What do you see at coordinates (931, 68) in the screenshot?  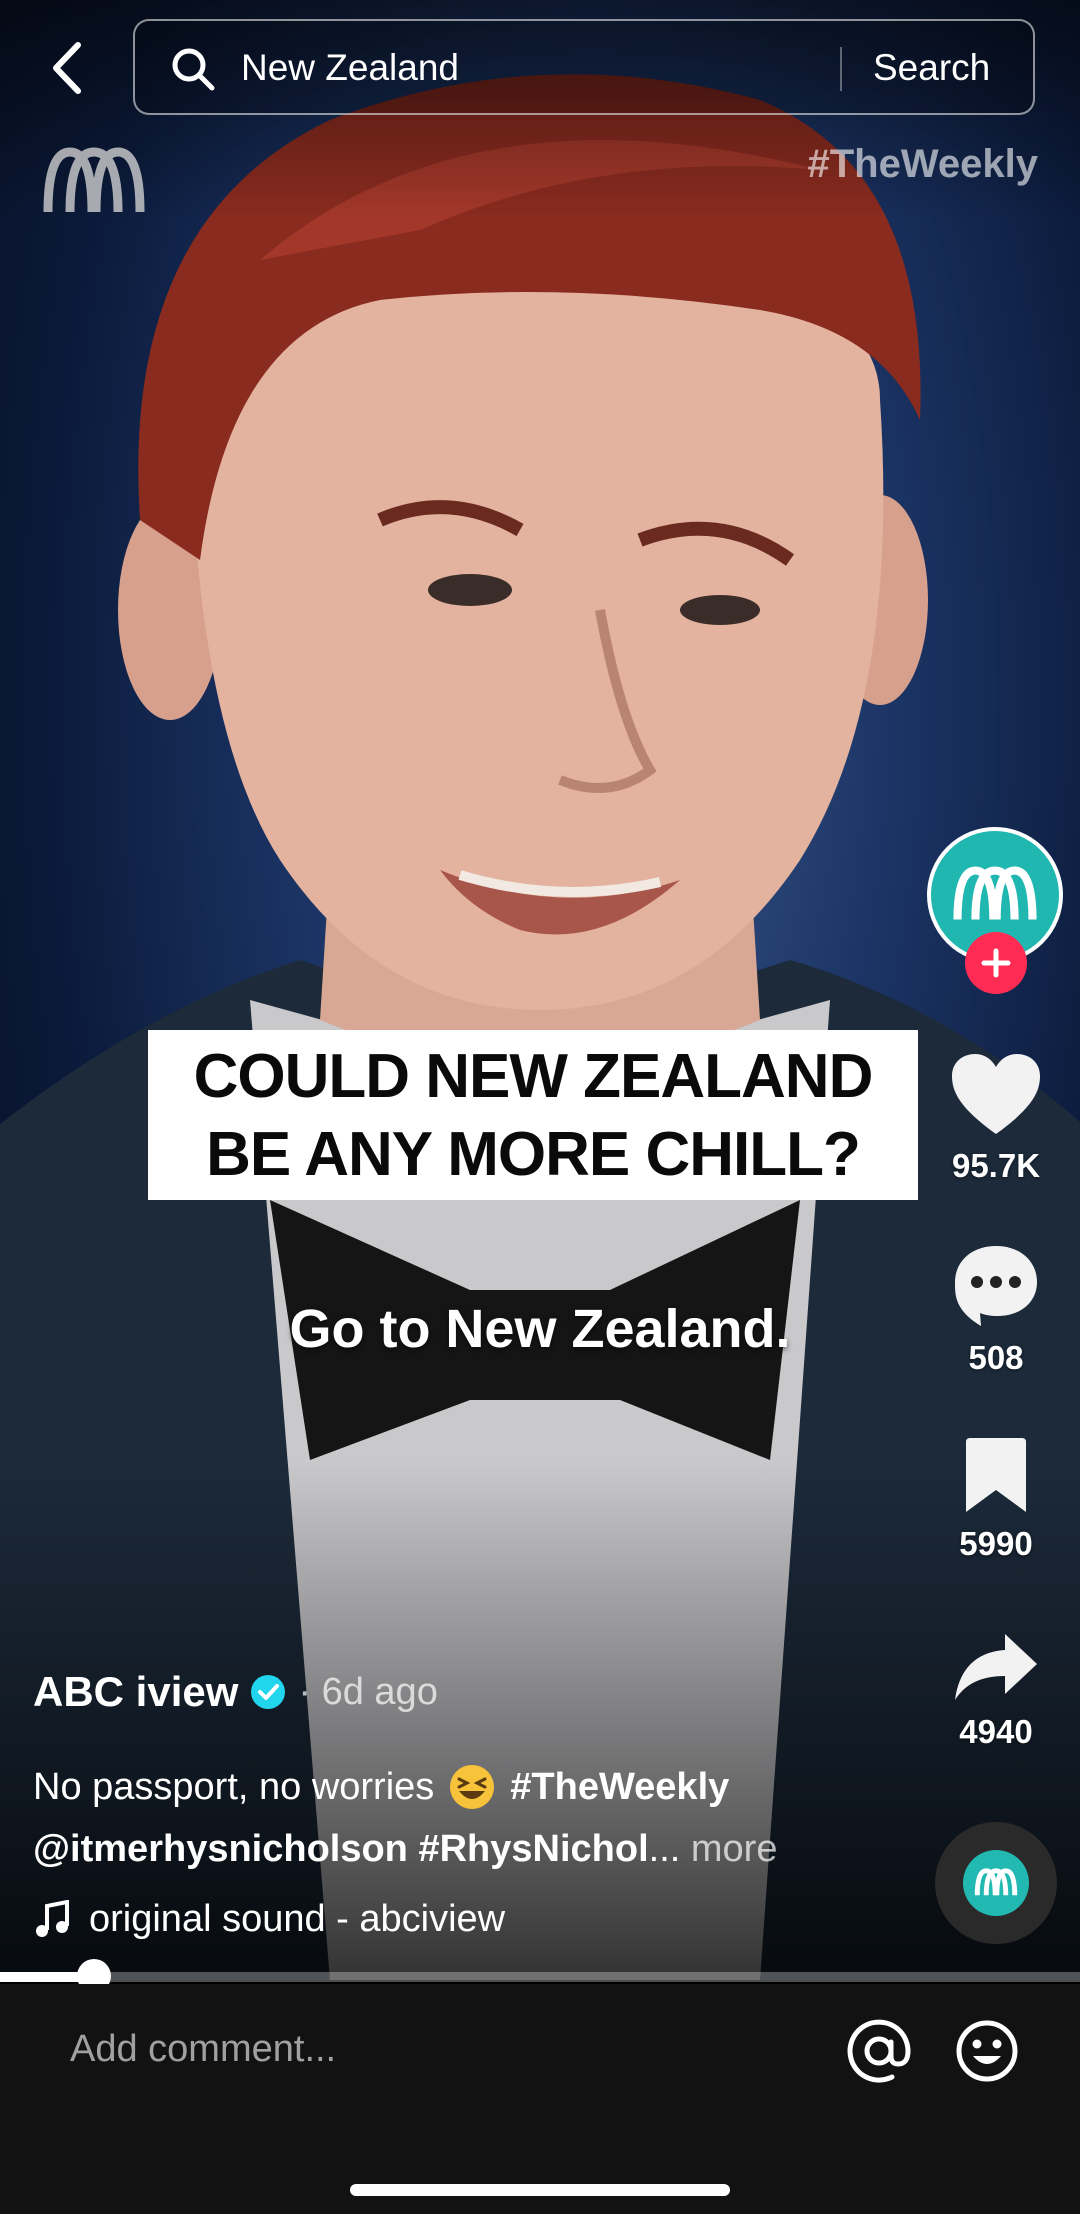 I see `search-button: Search` at bounding box center [931, 68].